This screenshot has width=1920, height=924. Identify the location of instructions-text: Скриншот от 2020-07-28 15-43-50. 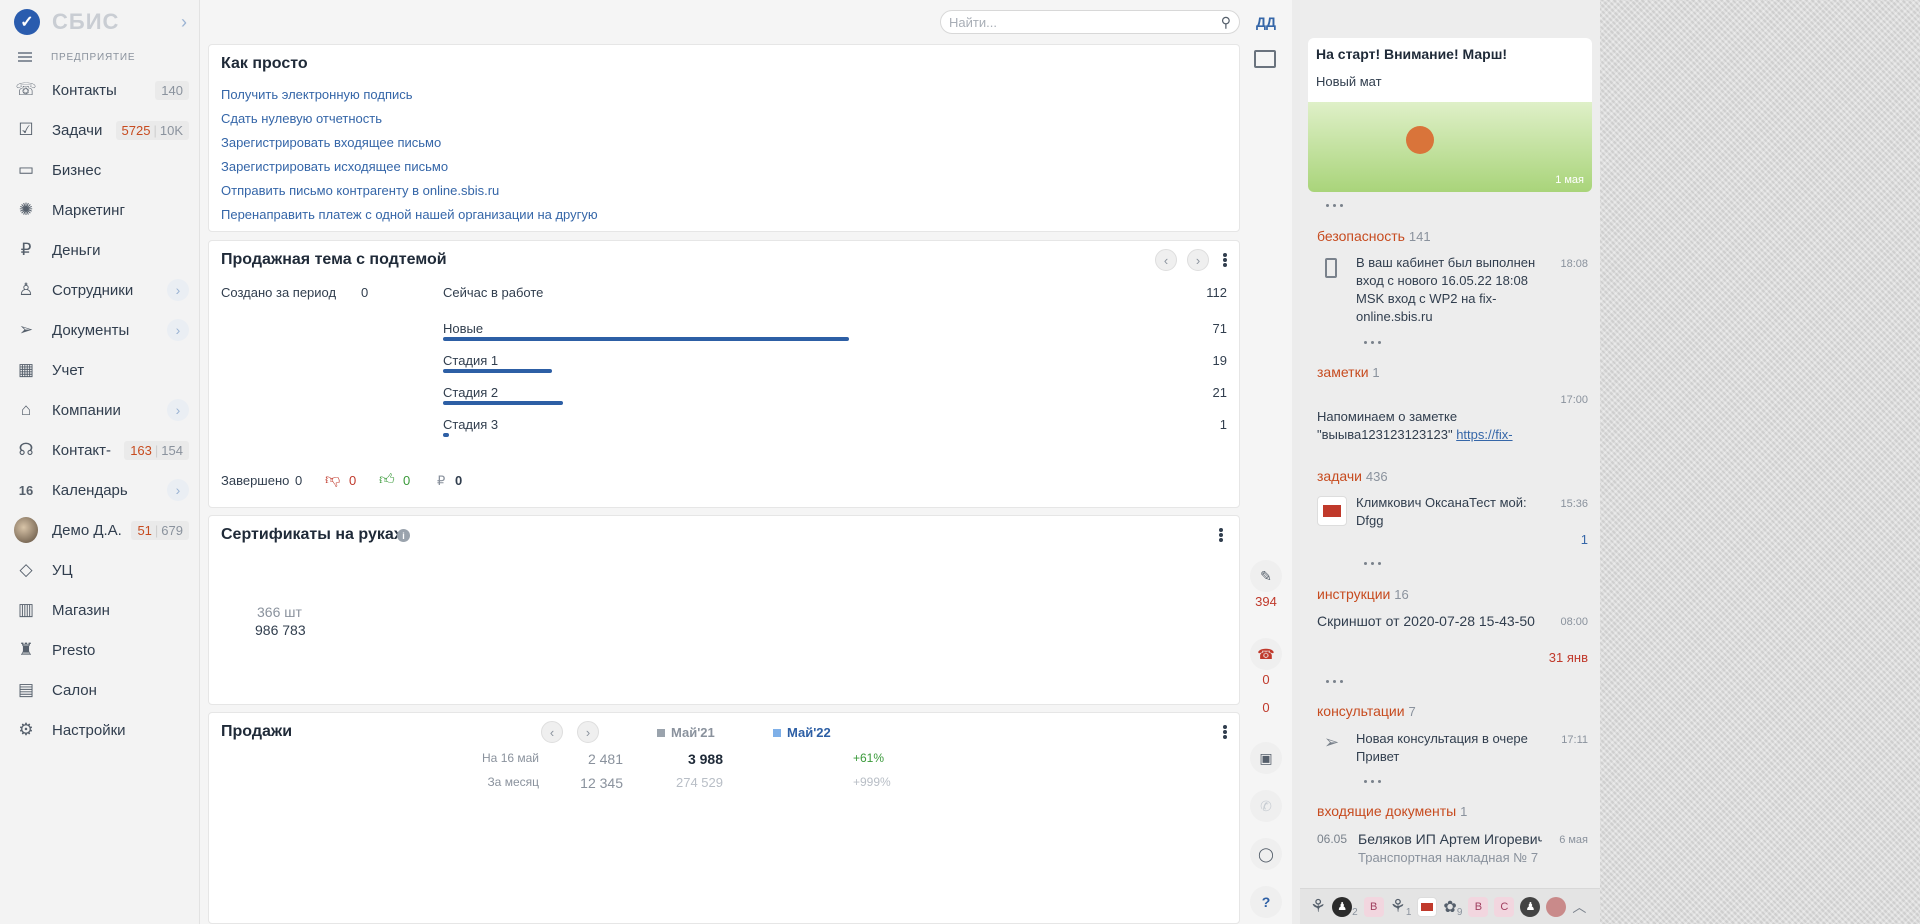
(1427, 621).